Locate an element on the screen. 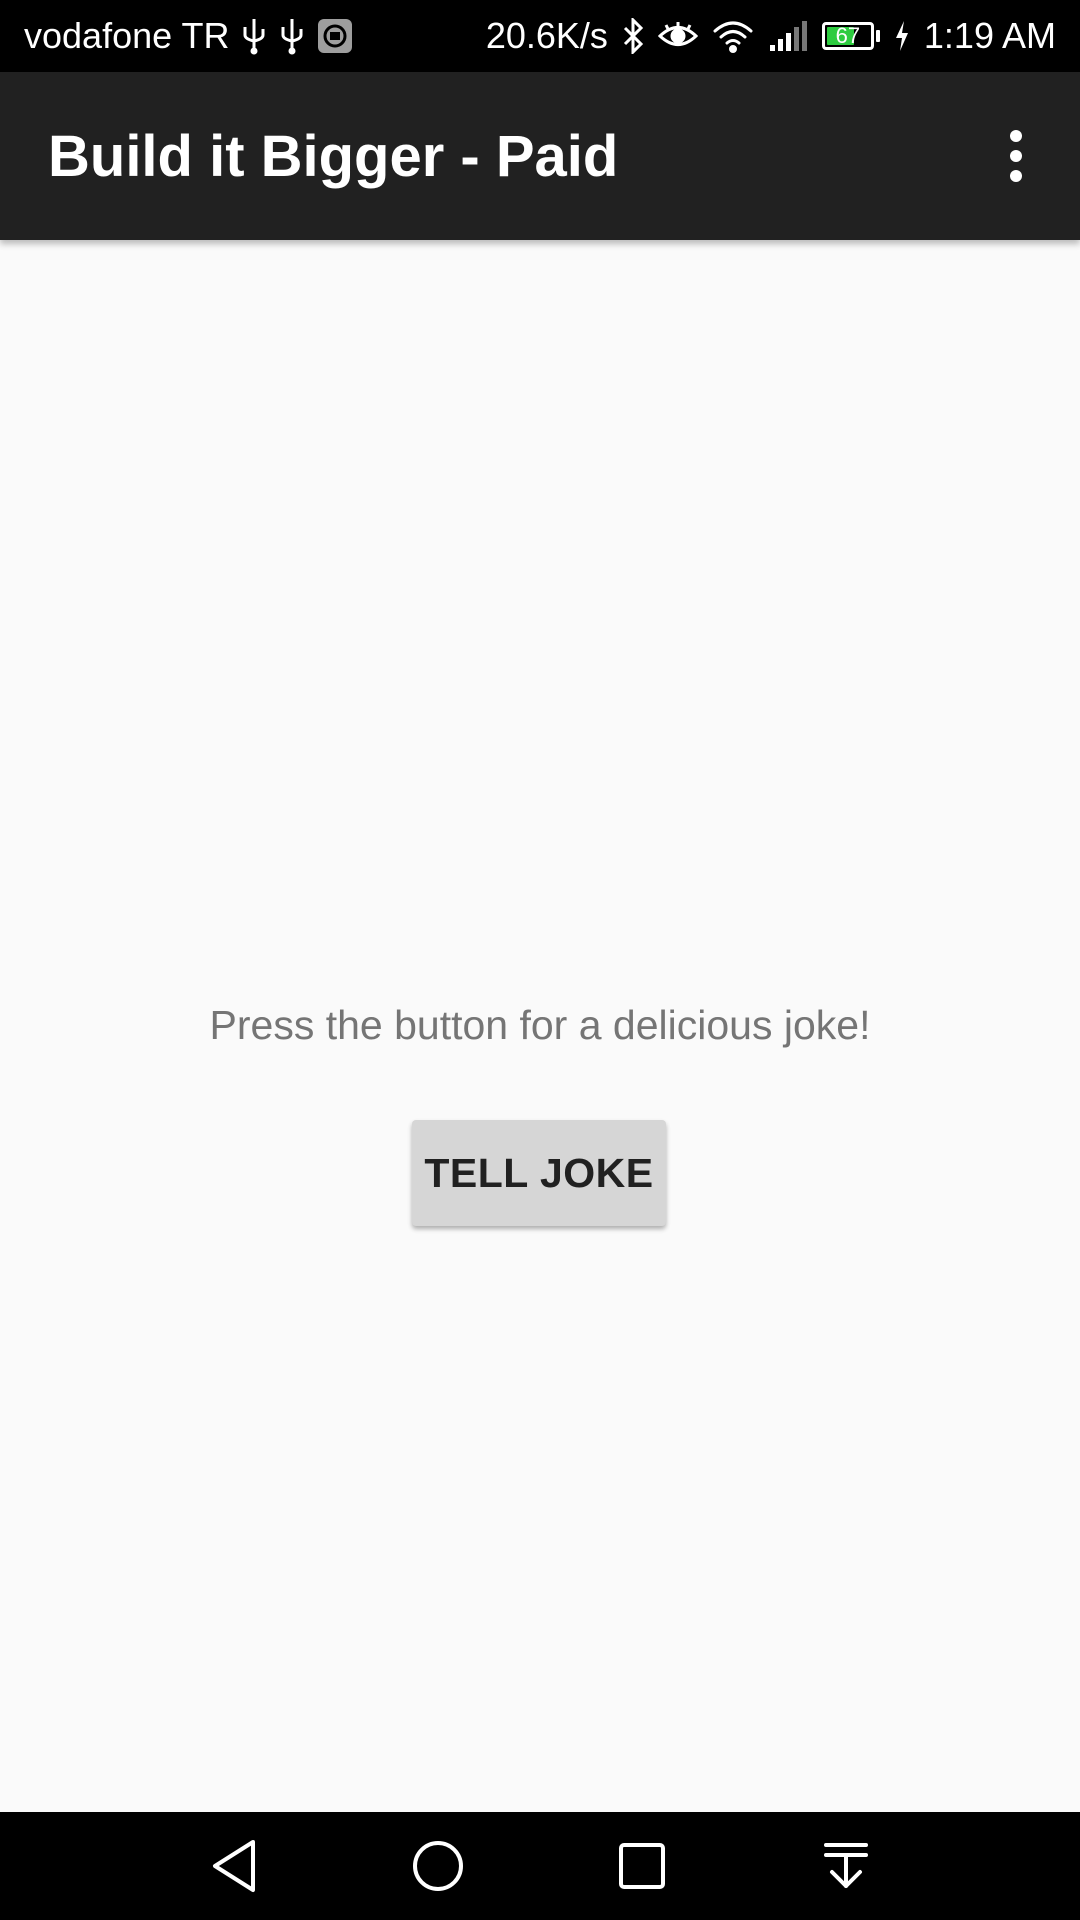 This screenshot has width=1080, height=1920. notification-pull-icon is located at coordinates (846, 1865).